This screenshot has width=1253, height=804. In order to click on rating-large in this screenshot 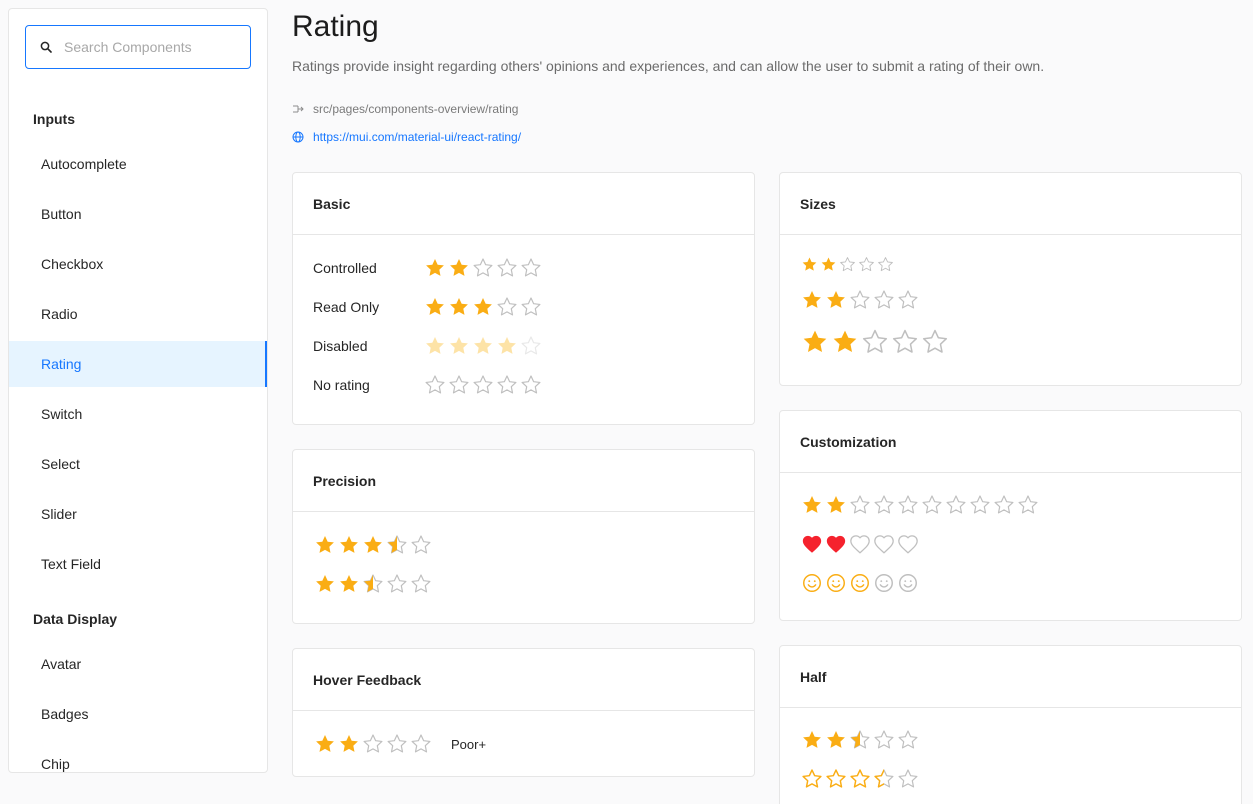, I will do `click(875, 342)`.